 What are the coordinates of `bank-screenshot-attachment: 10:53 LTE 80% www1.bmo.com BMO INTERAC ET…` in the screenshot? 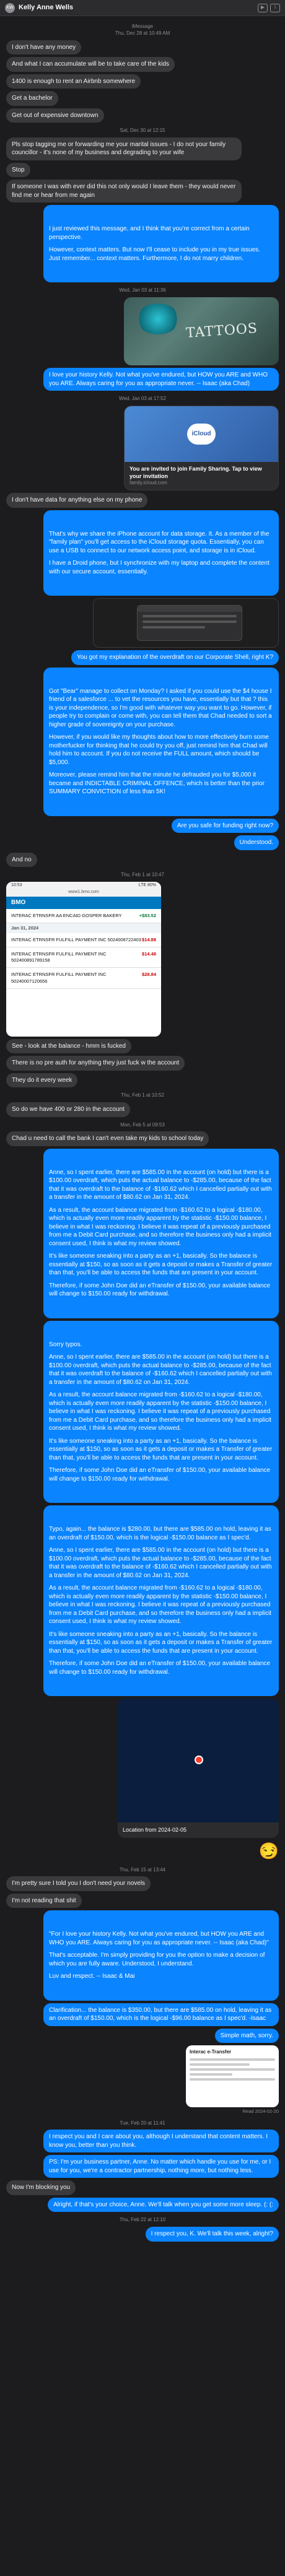 It's located at (83, 959).